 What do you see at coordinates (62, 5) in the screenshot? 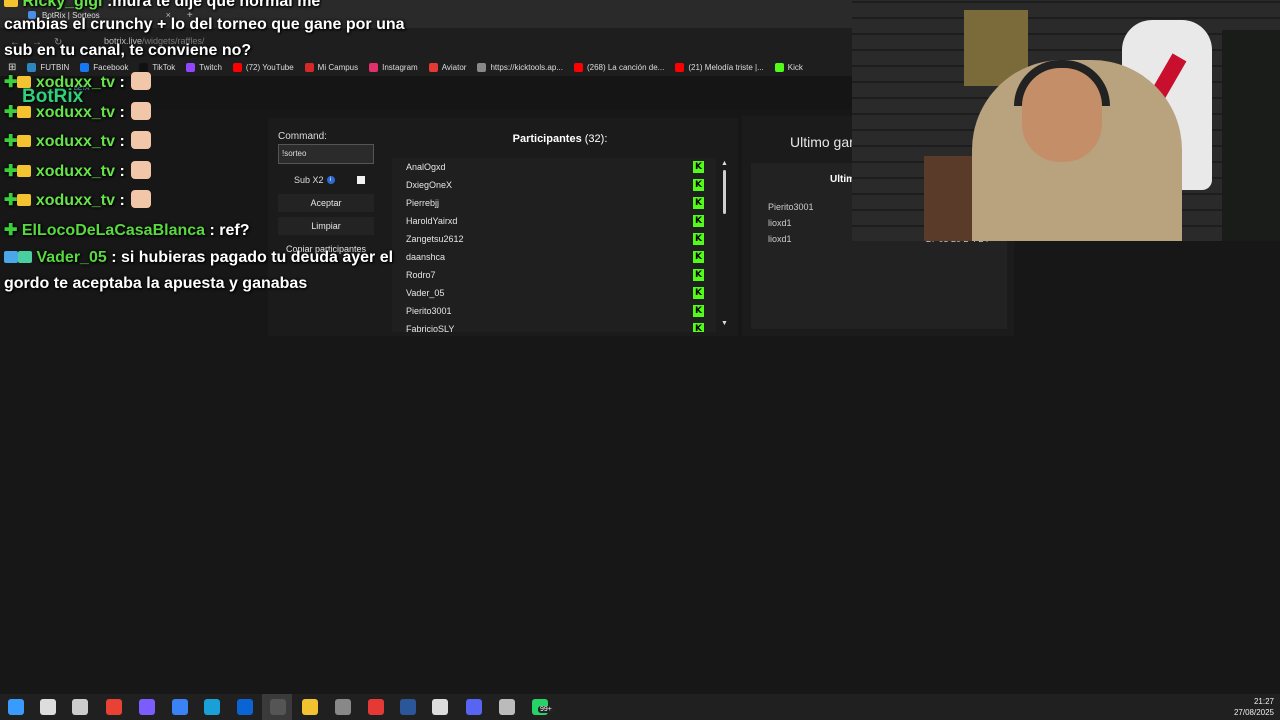
I see `chat-username: Ricky_gigi` at bounding box center [62, 5].